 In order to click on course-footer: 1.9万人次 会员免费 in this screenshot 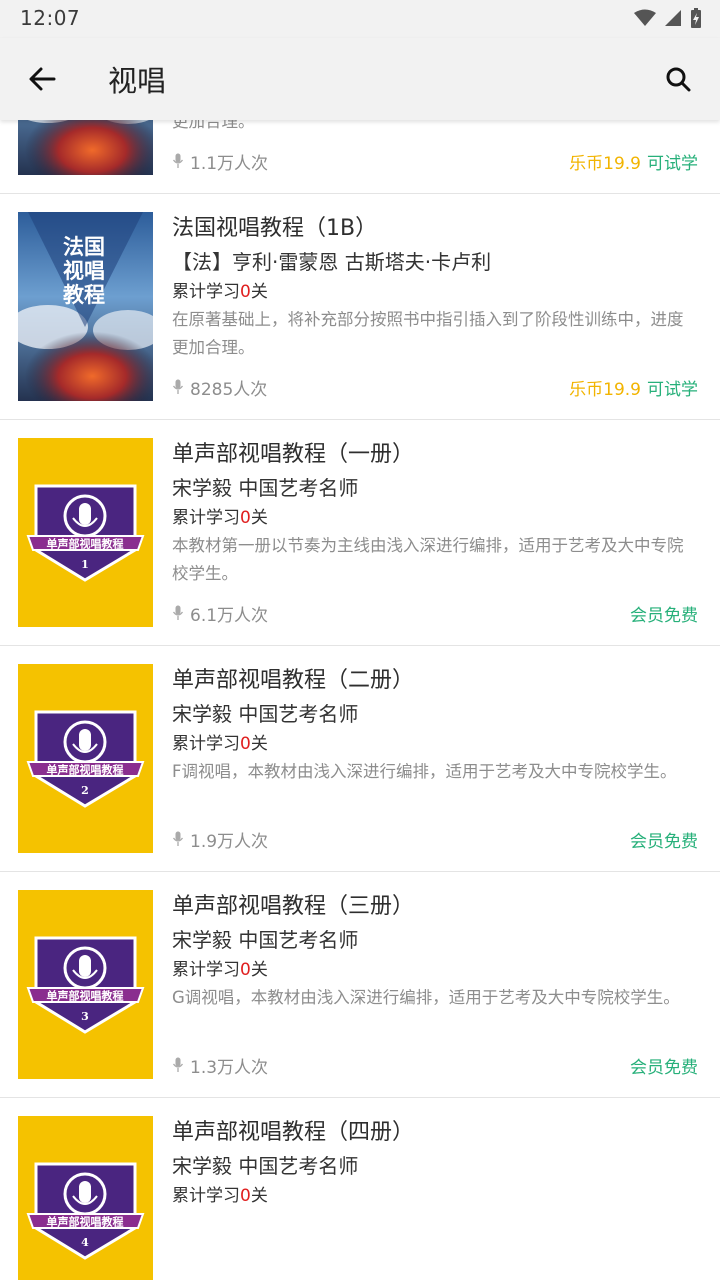, I will do `click(435, 839)`.